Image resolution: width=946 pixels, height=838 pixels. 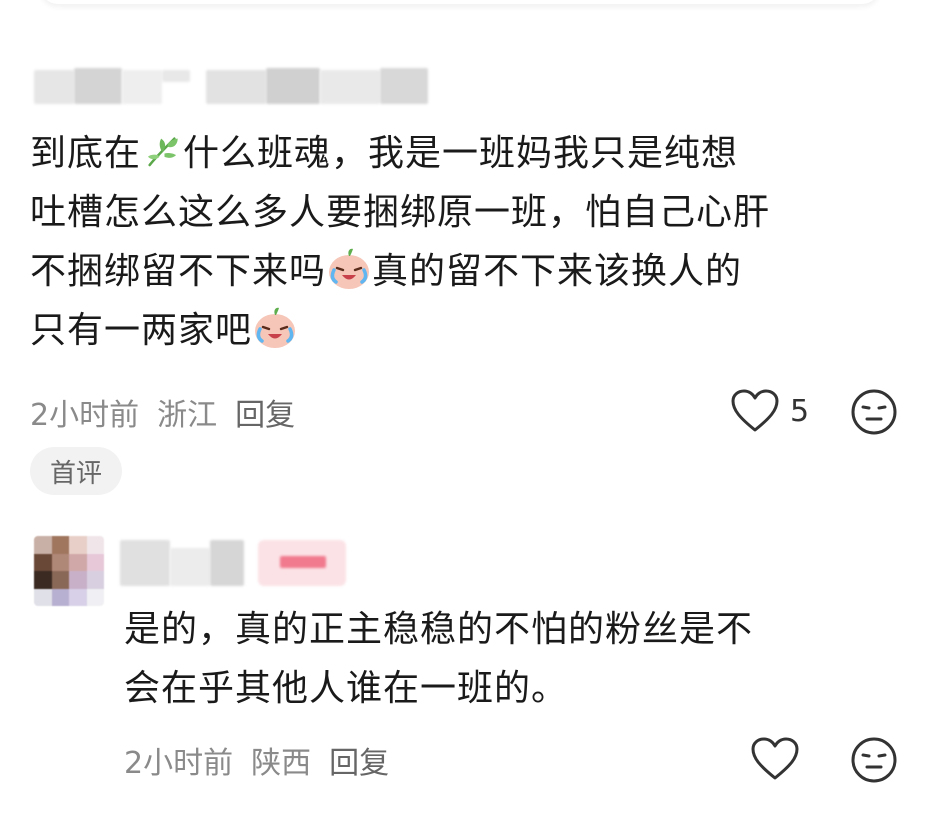 I want to click on text-line: 吐槽怎么这么多人要捆绑原一班，怕自己心肝, so click(x=400, y=212).